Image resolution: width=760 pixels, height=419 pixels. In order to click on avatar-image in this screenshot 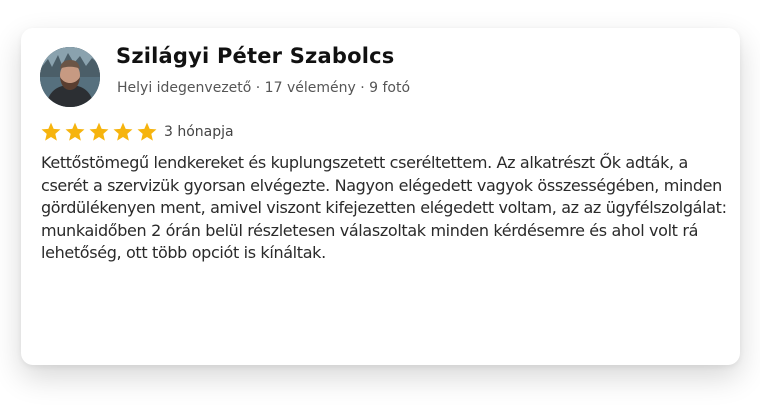, I will do `click(70, 77)`.